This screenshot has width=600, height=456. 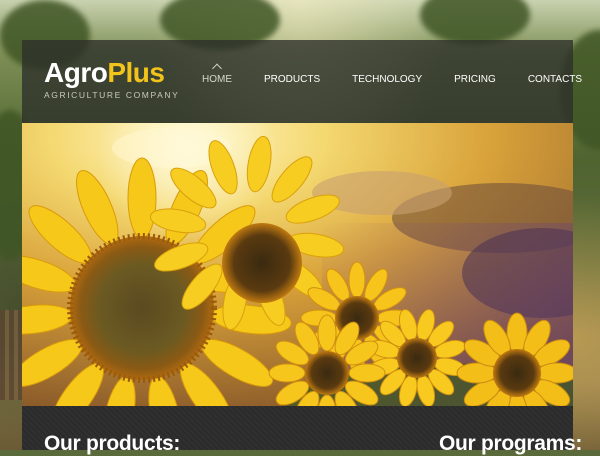 What do you see at coordinates (112, 95) in the screenshot?
I see `logo-tagline: AGRICULTURE COMPANY` at bounding box center [112, 95].